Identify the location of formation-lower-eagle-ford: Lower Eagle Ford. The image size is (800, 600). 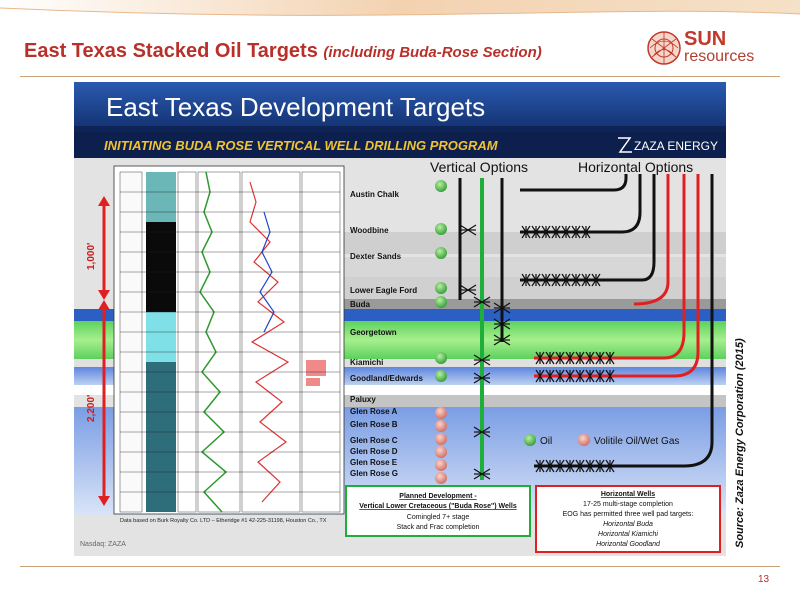
(383, 290).